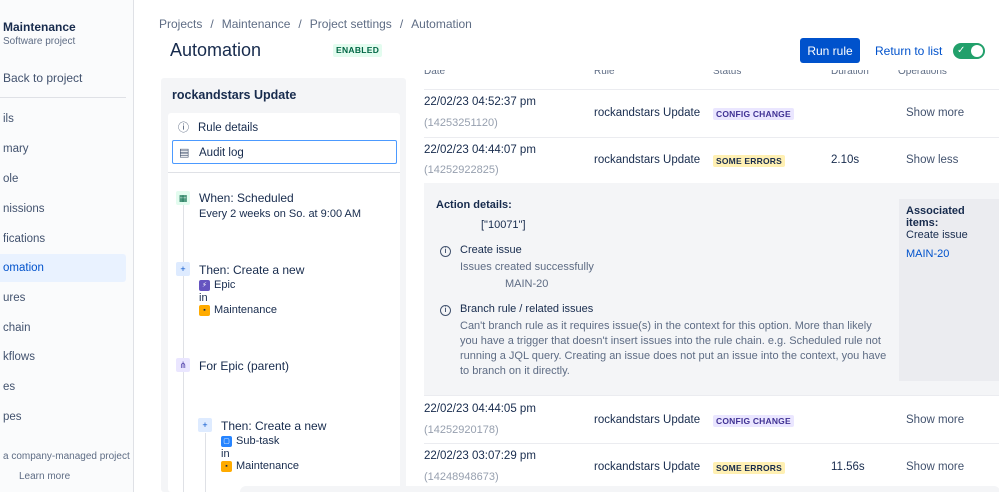 The height and width of the screenshot is (492, 999). Describe the element at coordinates (19, 357) in the screenshot. I see `sidebar-item-label: kflows` at that location.